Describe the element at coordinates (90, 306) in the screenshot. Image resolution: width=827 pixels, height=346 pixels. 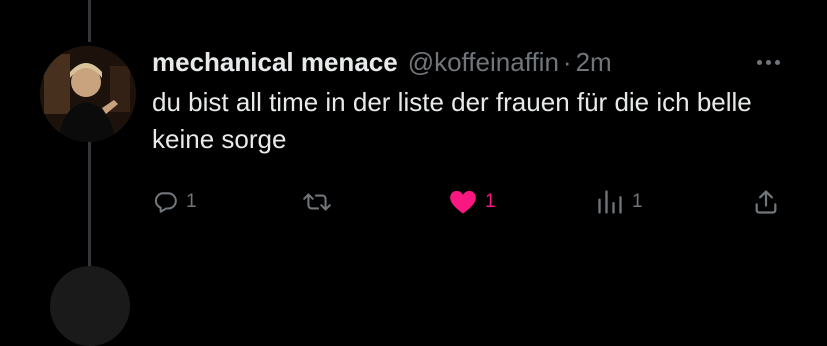
I see `next-tweet-avatar` at that location.